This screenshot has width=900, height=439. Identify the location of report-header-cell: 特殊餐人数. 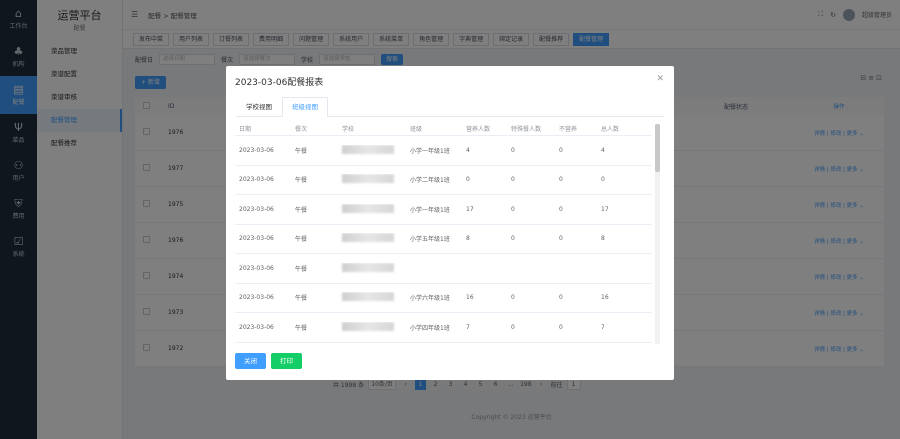
(526, 129).